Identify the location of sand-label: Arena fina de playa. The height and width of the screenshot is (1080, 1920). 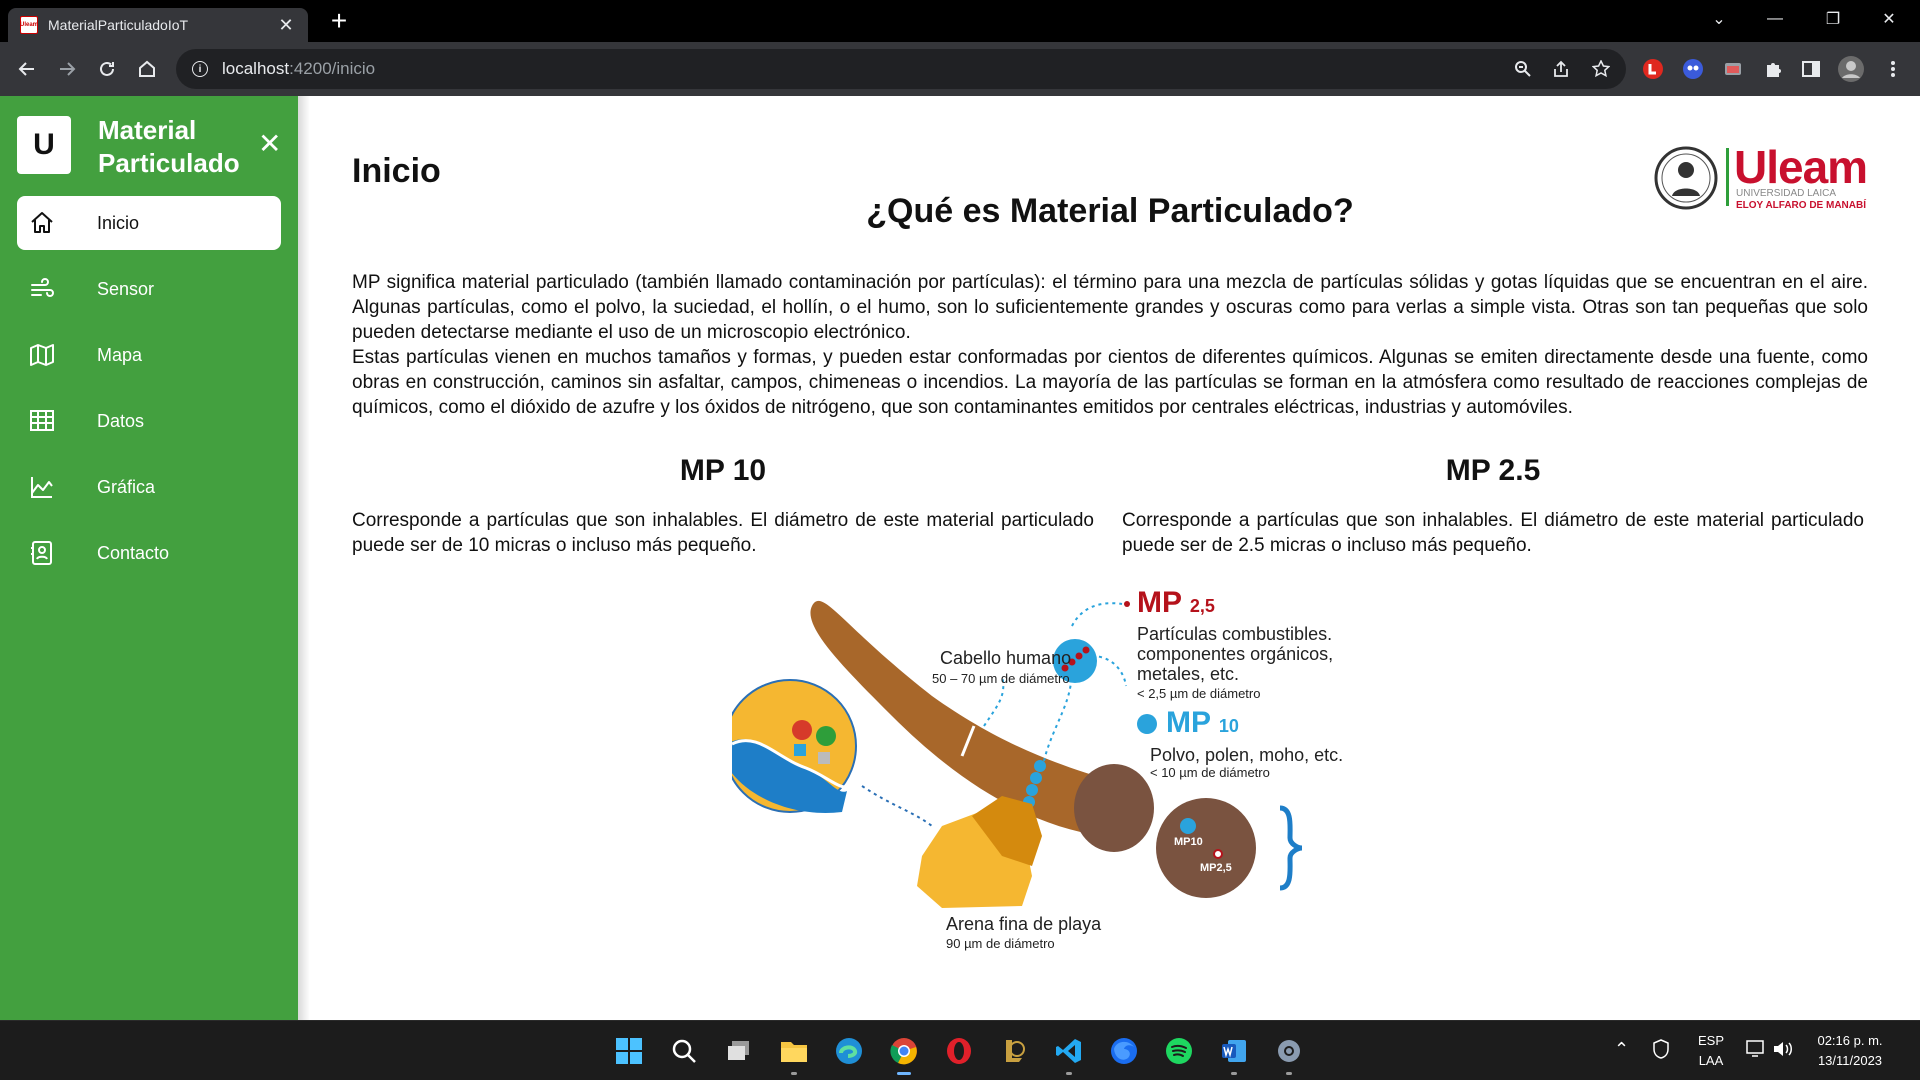
(1024, 924).